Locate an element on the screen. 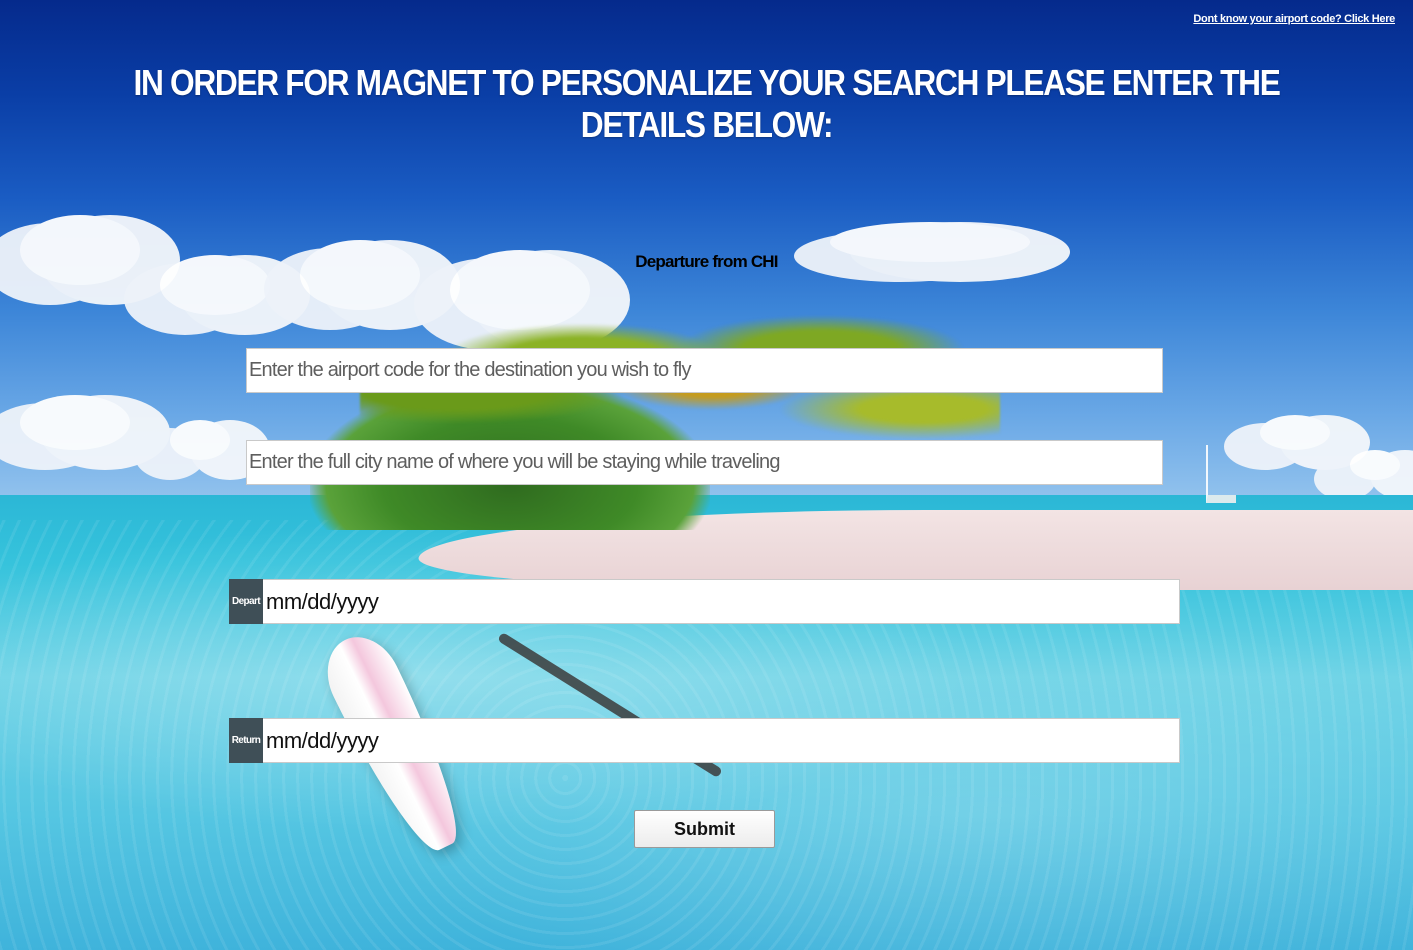 The width and height of the screenshot is (1413, 950). departure-label: Departure from CHI is located at coordinates (706, 261).